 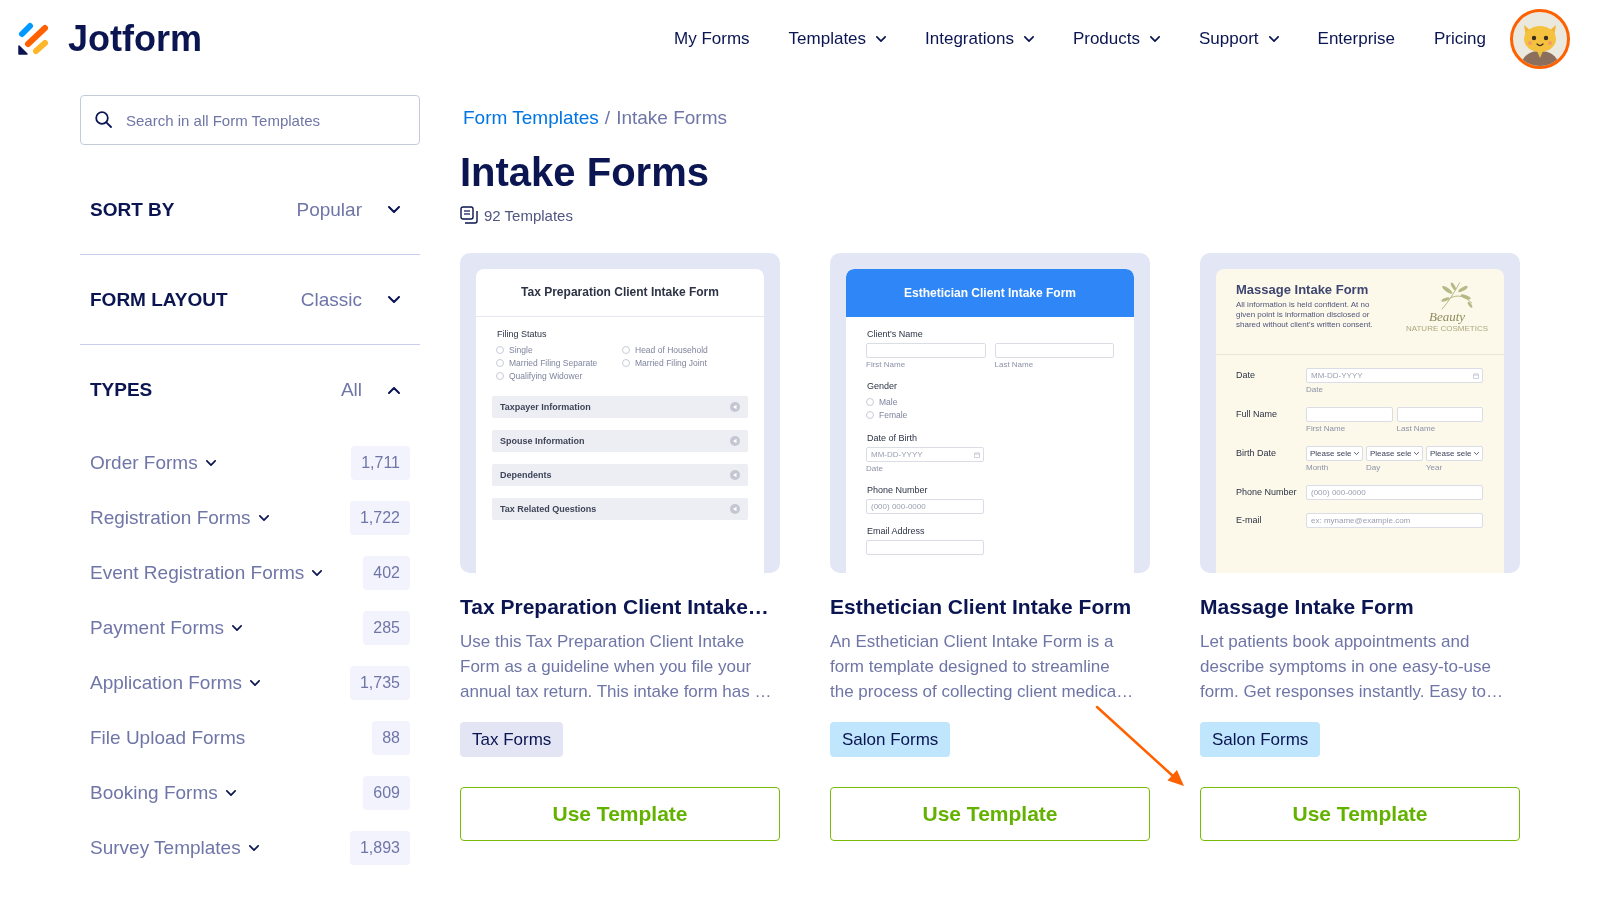 What do you see at coordinates (545, 407) in the screenshot?
I see `section-title: Taxpayer Information` at bounding box center [545, 407].